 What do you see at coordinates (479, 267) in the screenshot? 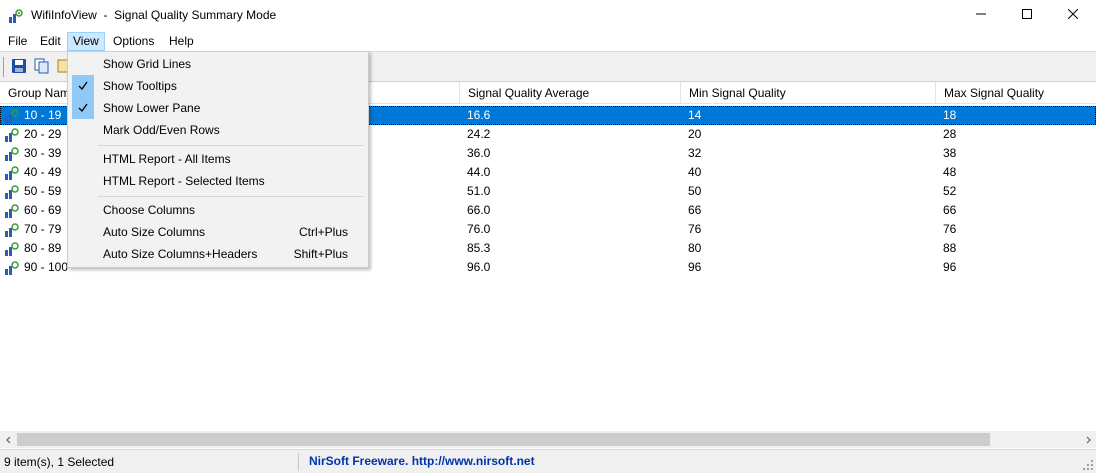
I see `cell-avg: 96.0` at bounding box center [479, 267].